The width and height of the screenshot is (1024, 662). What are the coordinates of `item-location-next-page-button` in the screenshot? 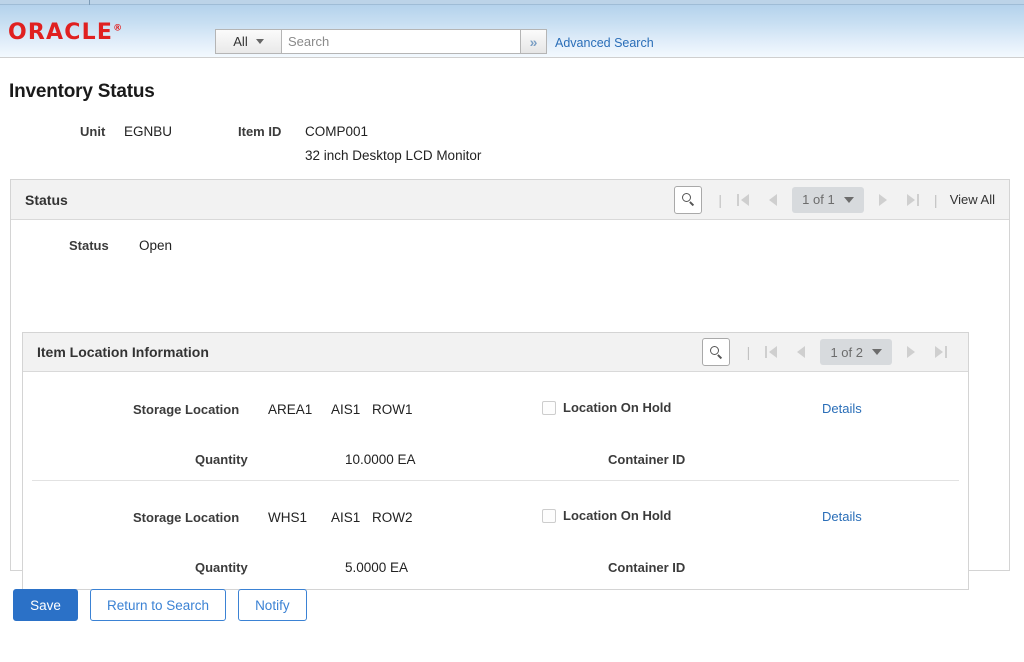 It's located at (911, 352).